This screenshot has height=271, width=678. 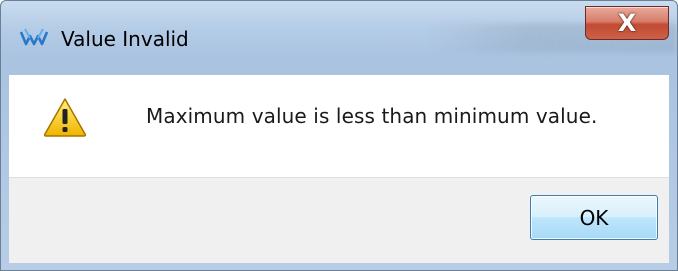 What do you see at coordinates (65, 117) in the screenshot?
I see `warning-icon` at bounding box center [65, 117].